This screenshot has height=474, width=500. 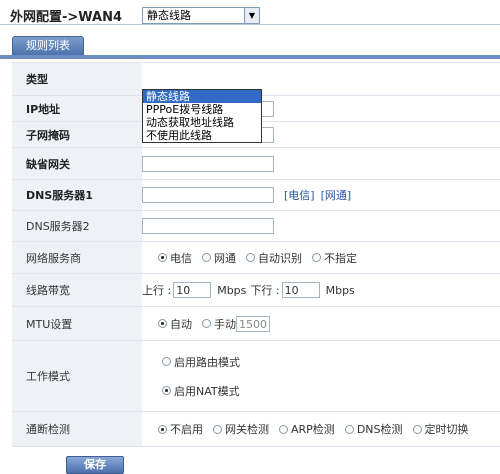 I want to click on bandwidth-label: 线路带宽, so click(x=77, y=290).